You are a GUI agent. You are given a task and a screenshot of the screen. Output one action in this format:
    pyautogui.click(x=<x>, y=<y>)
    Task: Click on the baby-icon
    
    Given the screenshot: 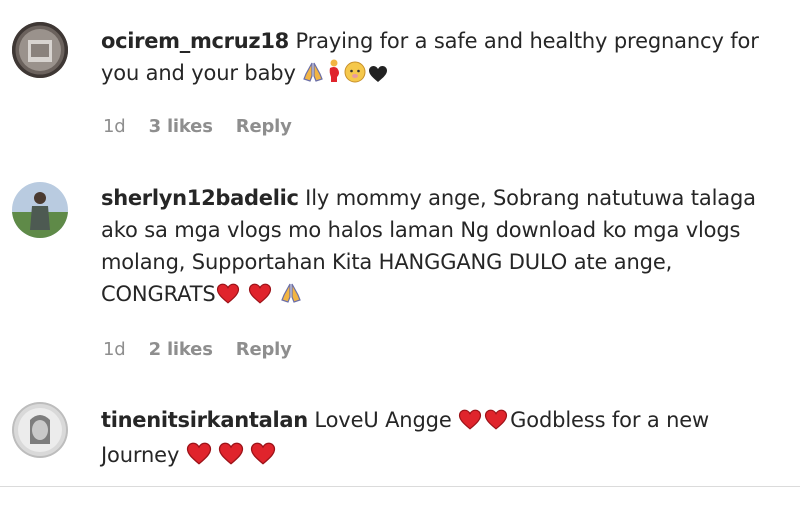 What is the action you would take?
    pyautogui.click(x=355, y=76)
    